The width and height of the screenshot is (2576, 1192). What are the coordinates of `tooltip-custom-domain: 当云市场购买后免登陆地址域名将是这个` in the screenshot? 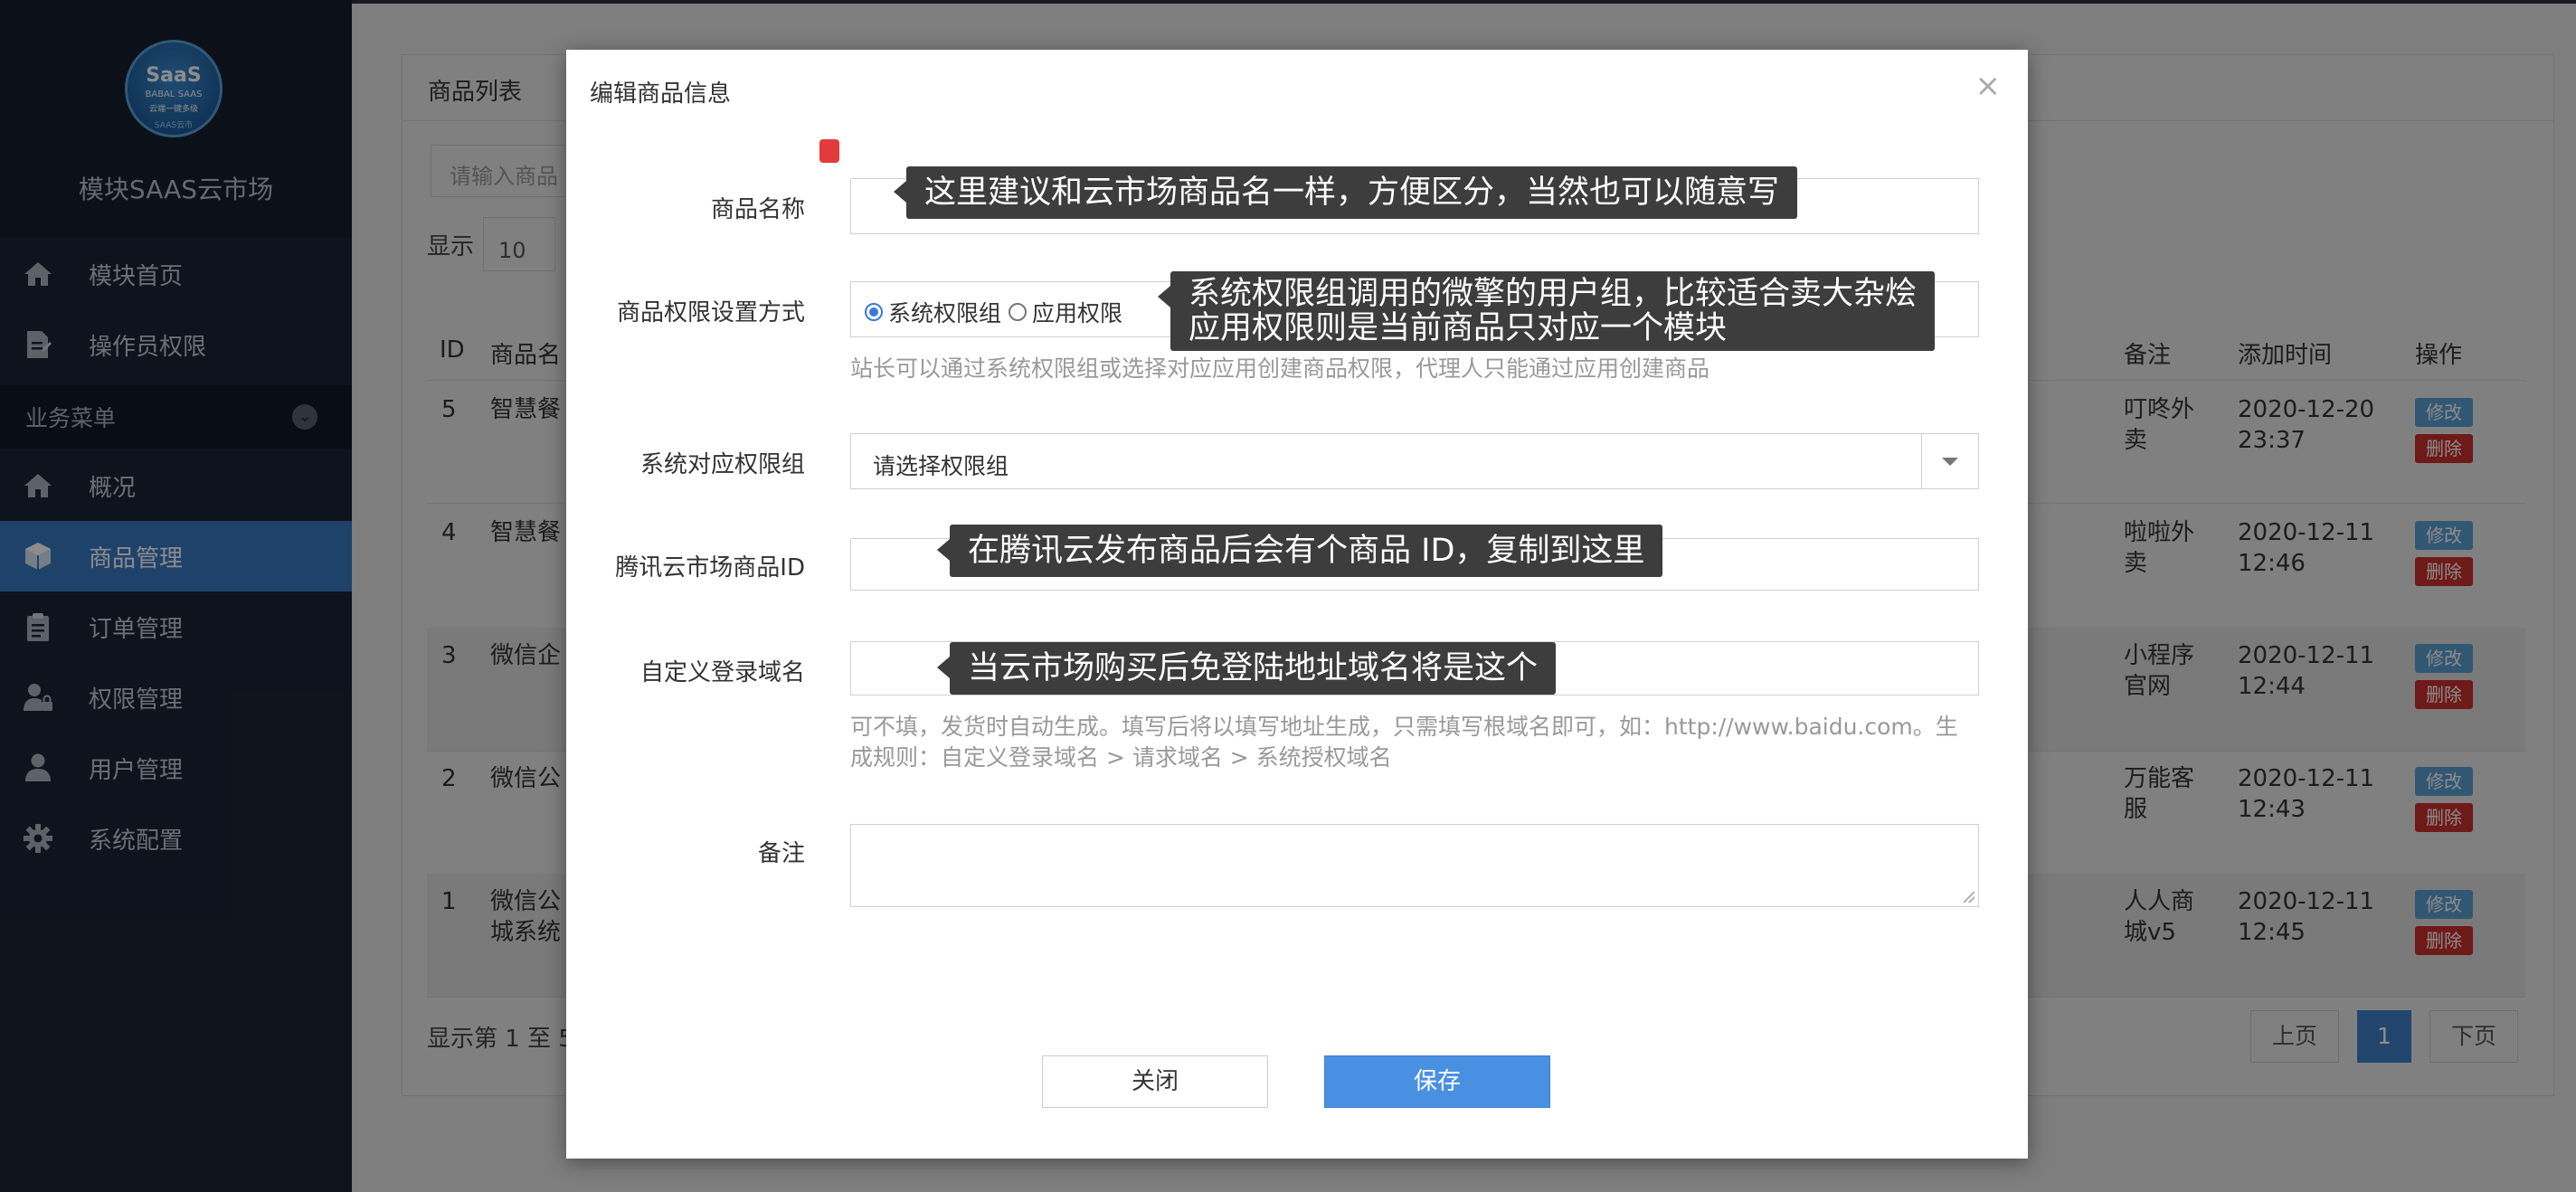 It's located at (1246, 669).